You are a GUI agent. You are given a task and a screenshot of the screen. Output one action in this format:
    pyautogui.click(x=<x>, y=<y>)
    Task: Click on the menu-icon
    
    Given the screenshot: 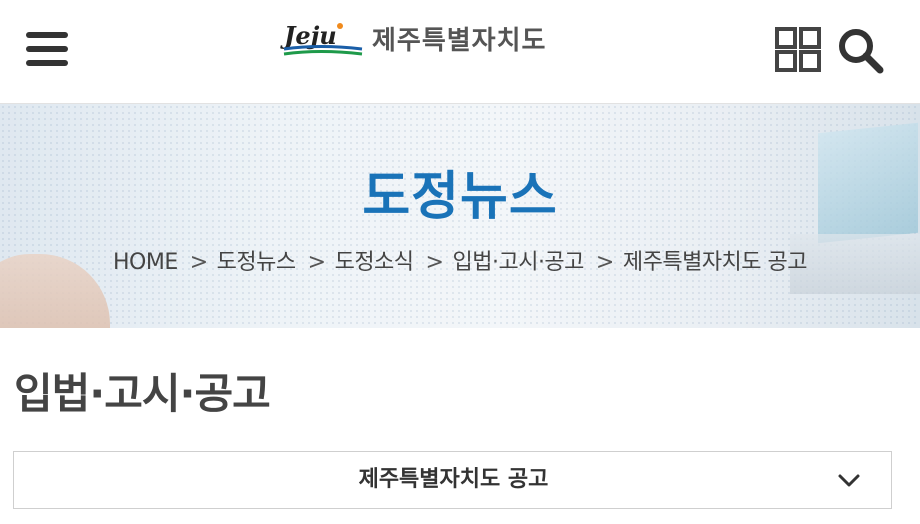 What is the action you would take?
    pyautogui.click(x=47, y=50)
    